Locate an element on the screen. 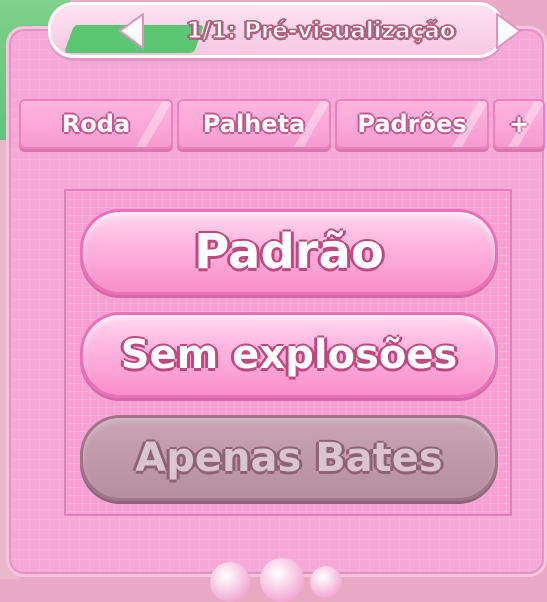  tab-more: + is located at coordinates (519, 124).